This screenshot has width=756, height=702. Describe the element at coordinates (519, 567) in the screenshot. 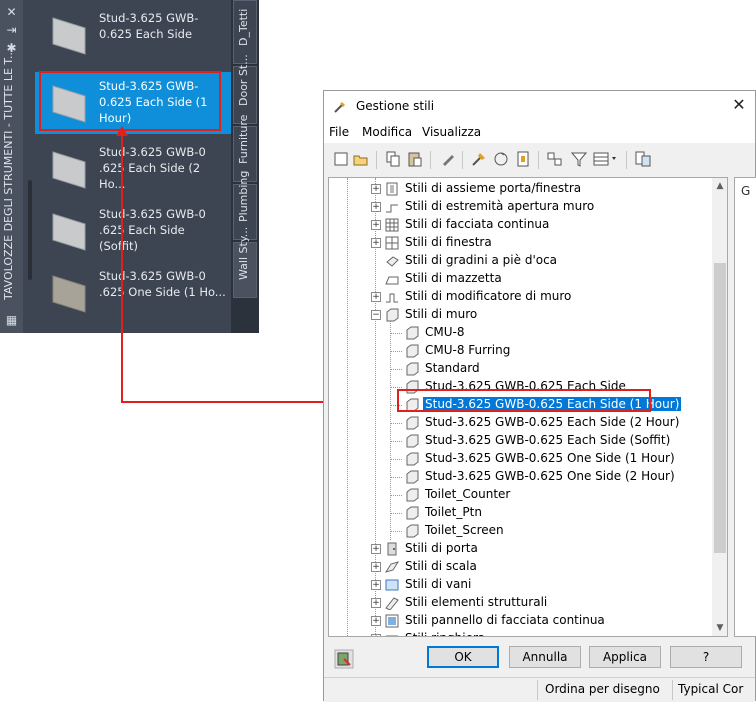

I see `tree-row: + Stili di scala` at that location.